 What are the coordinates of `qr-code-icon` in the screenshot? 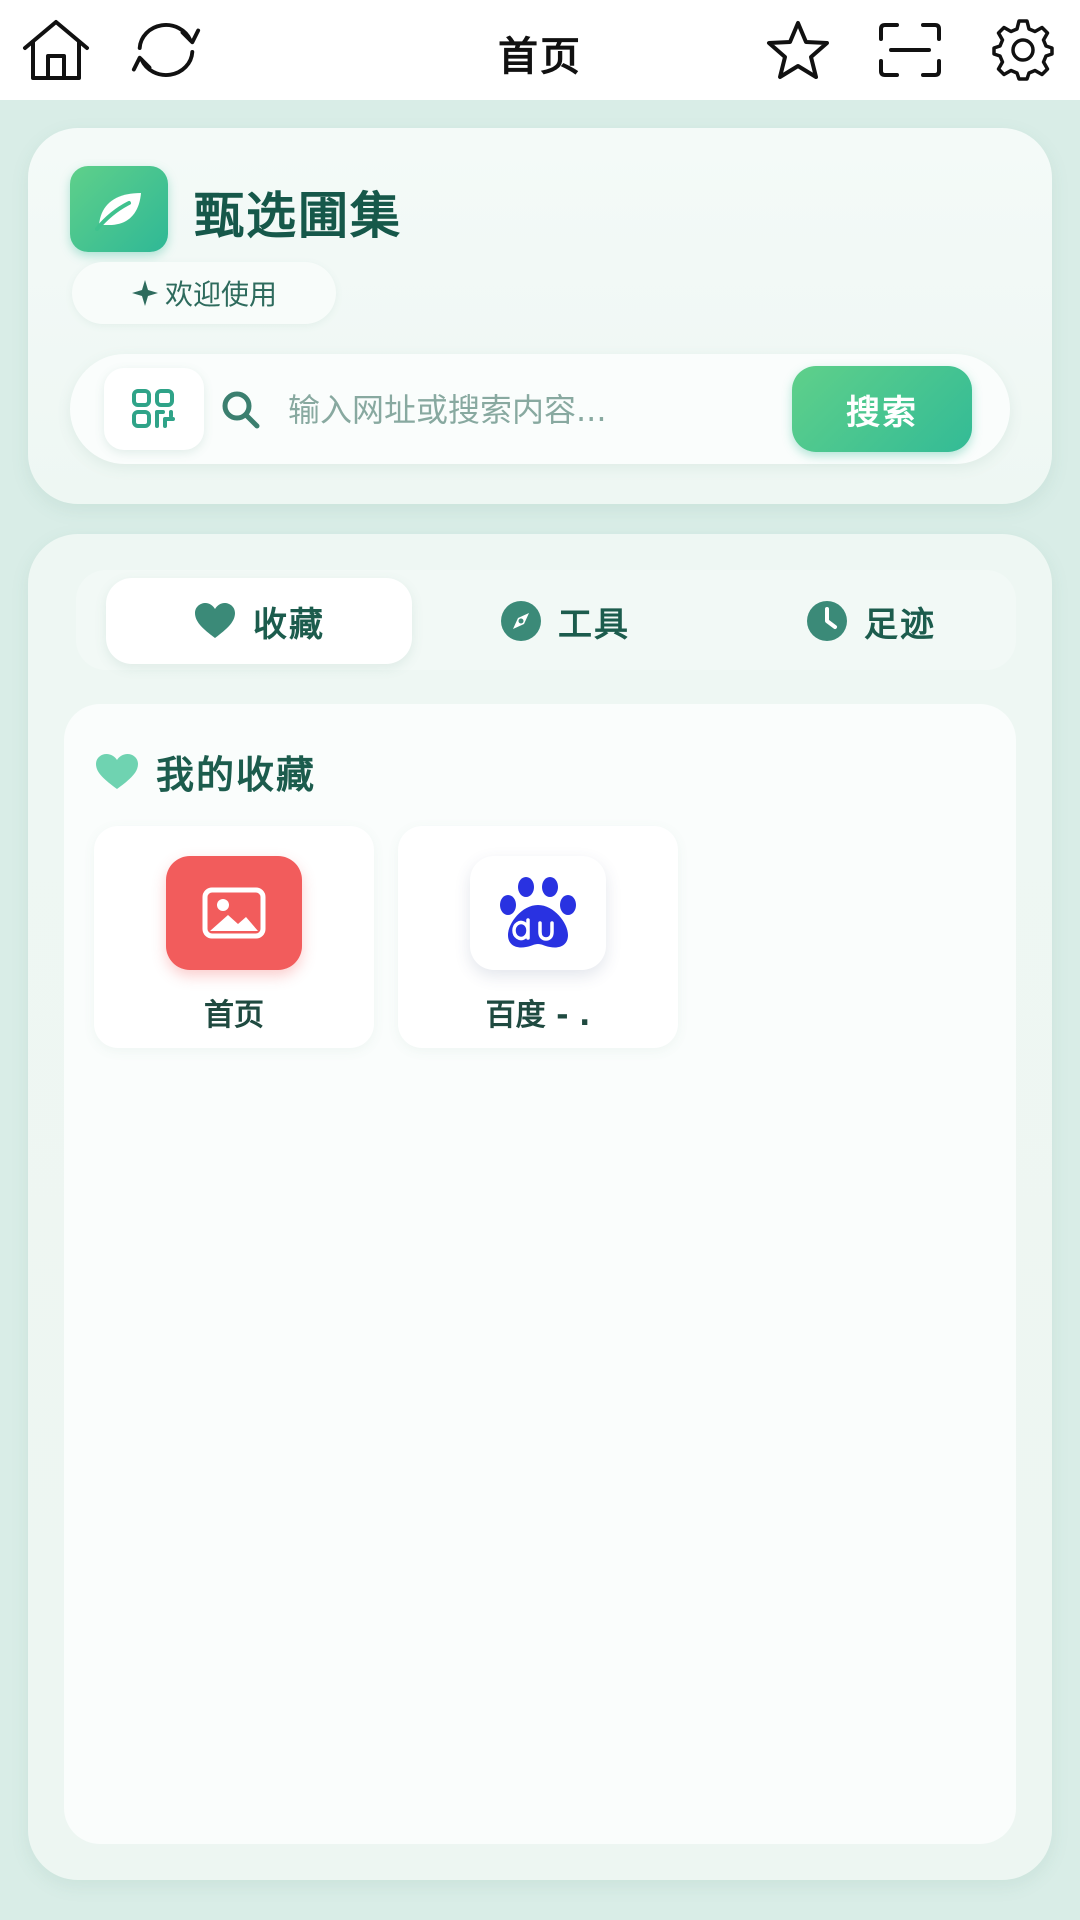 It's located at (153, 408).